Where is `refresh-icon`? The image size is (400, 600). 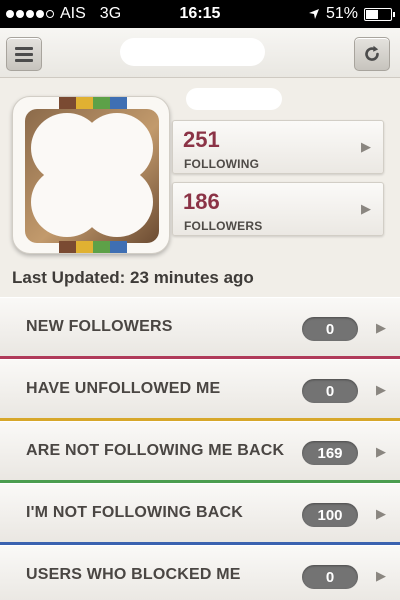 refresh-icon is located at coordinates (372, 53).